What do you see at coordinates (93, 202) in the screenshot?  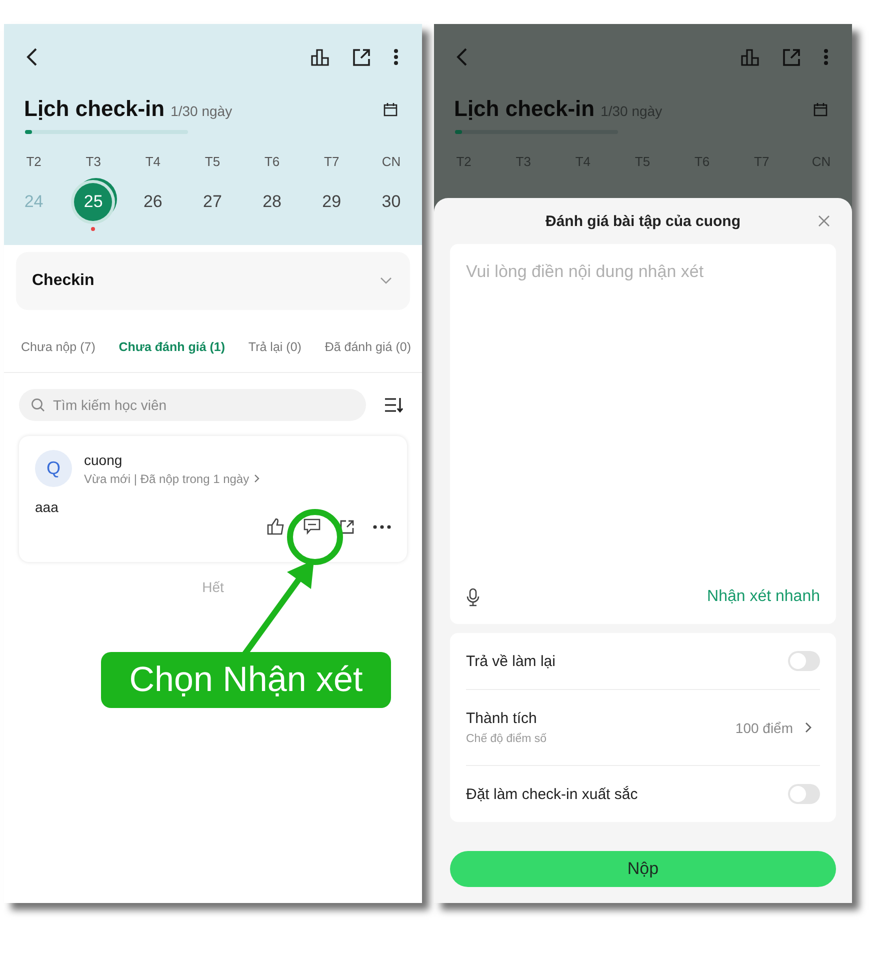 I see `calendar-date: 25` at bounding box center [93, 202].